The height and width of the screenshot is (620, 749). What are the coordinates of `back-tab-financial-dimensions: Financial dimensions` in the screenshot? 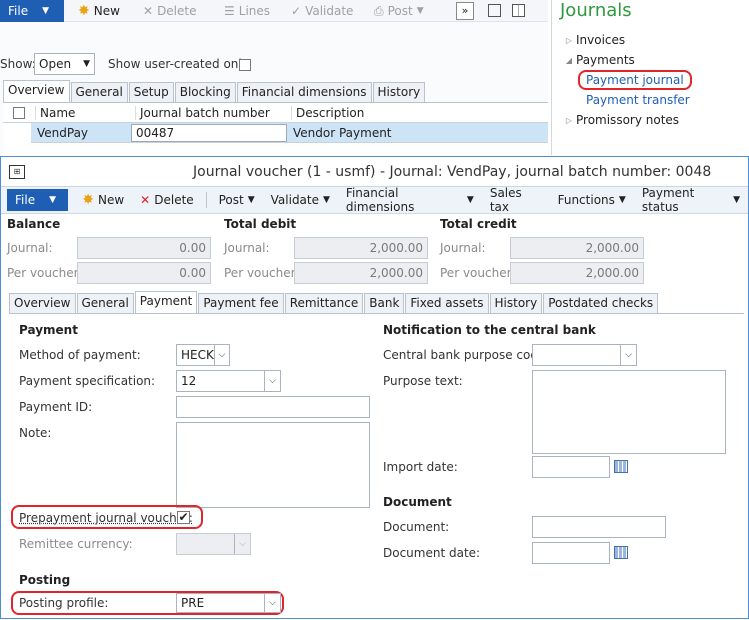 It's located at (304, 92).